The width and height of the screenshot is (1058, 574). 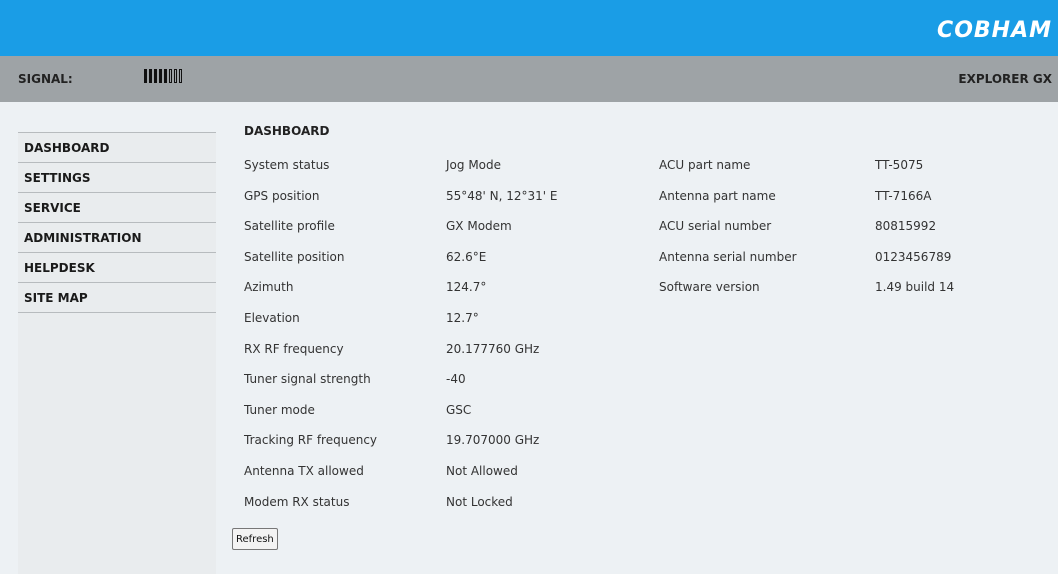 I want to click on field-label: Antenna serial number, so click(x=728, y=256).